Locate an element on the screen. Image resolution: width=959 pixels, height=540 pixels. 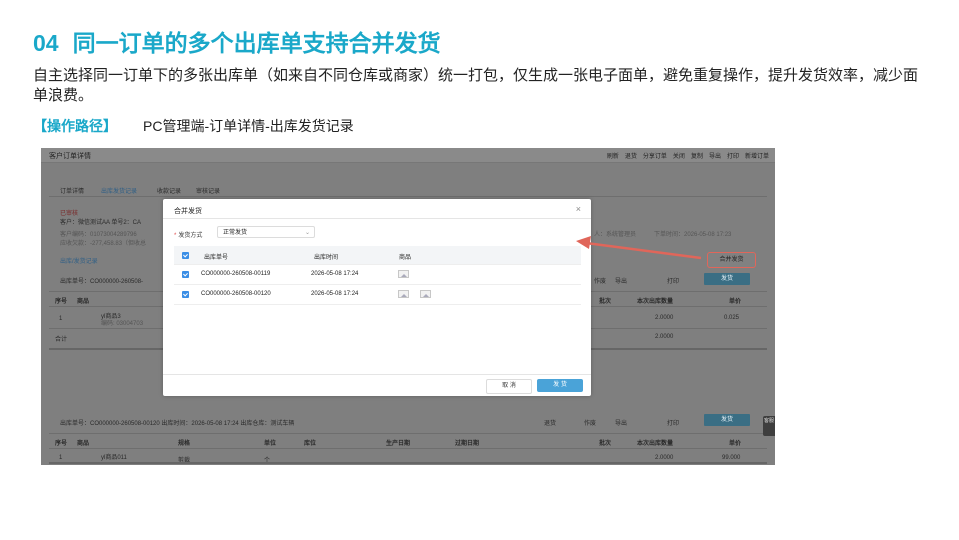
slide-title: 04 同一订单的多个出库单支持合并发货 is located at coordinates (237, 41).